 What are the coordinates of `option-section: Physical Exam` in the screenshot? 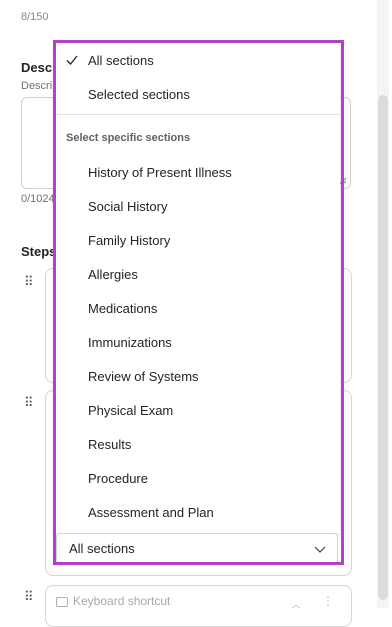 It's located at (198, 410).